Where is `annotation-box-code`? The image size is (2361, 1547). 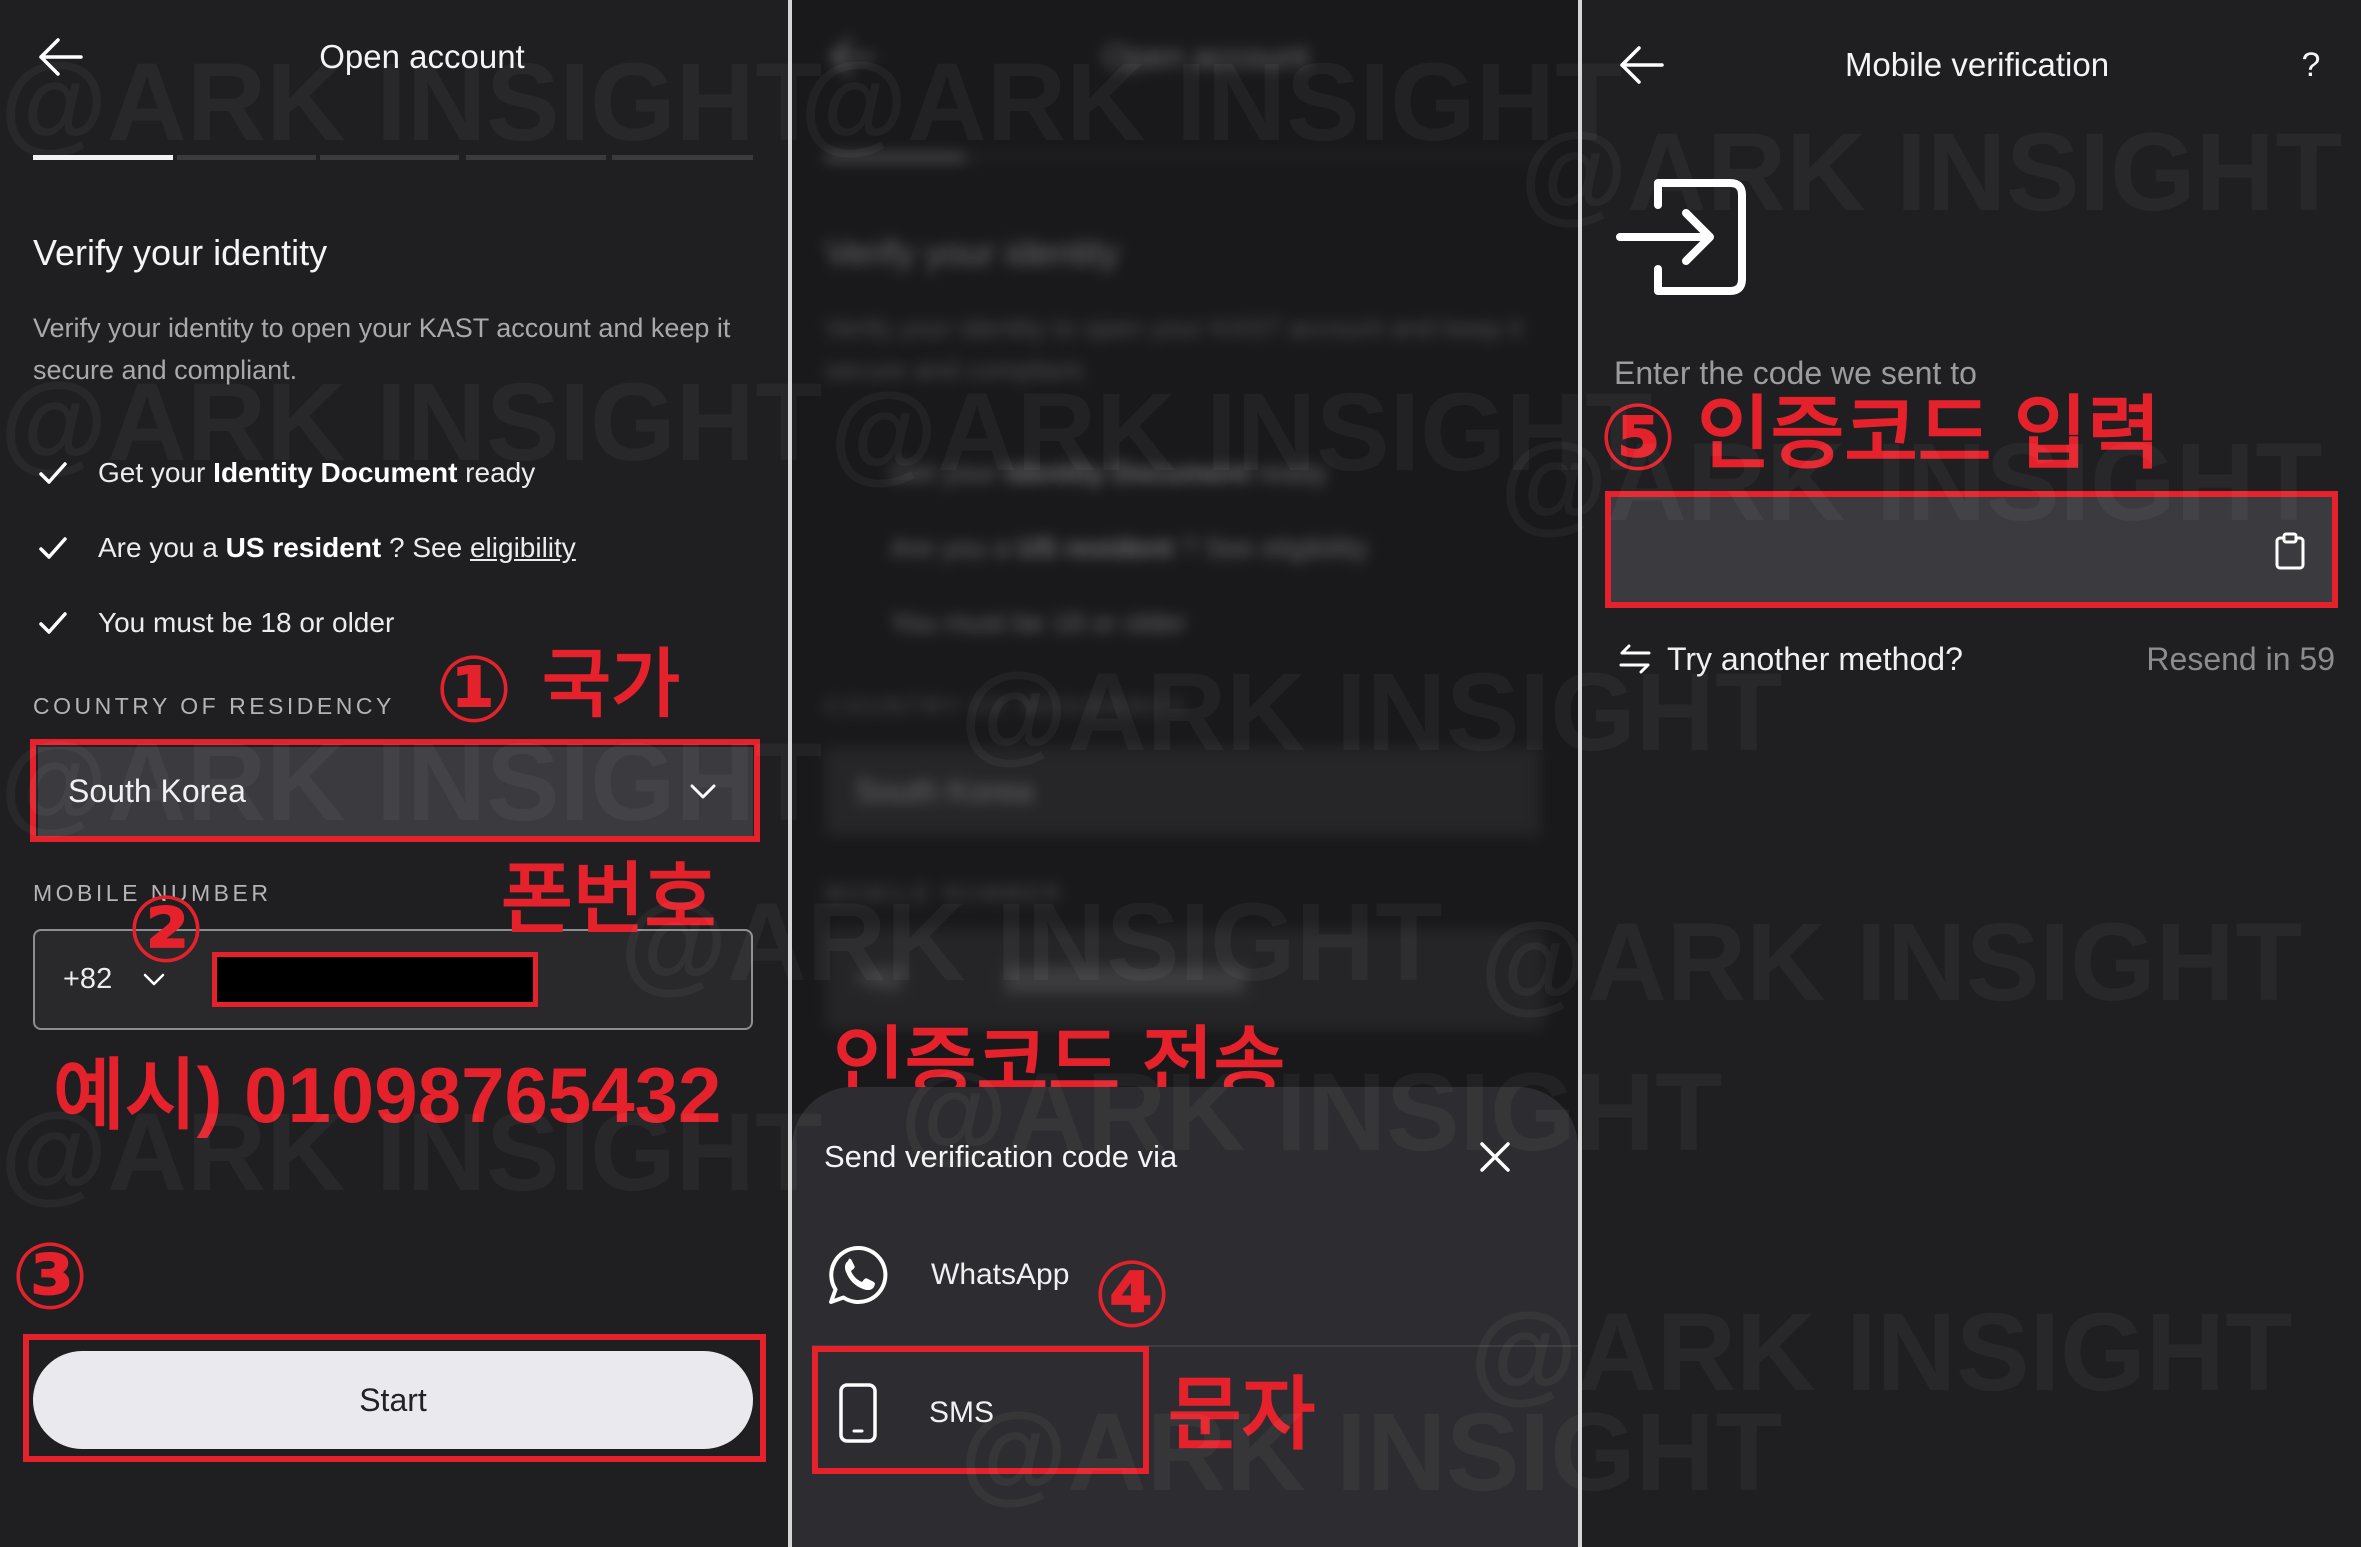
annotation-box-code is located at coordinates (1971, 549).